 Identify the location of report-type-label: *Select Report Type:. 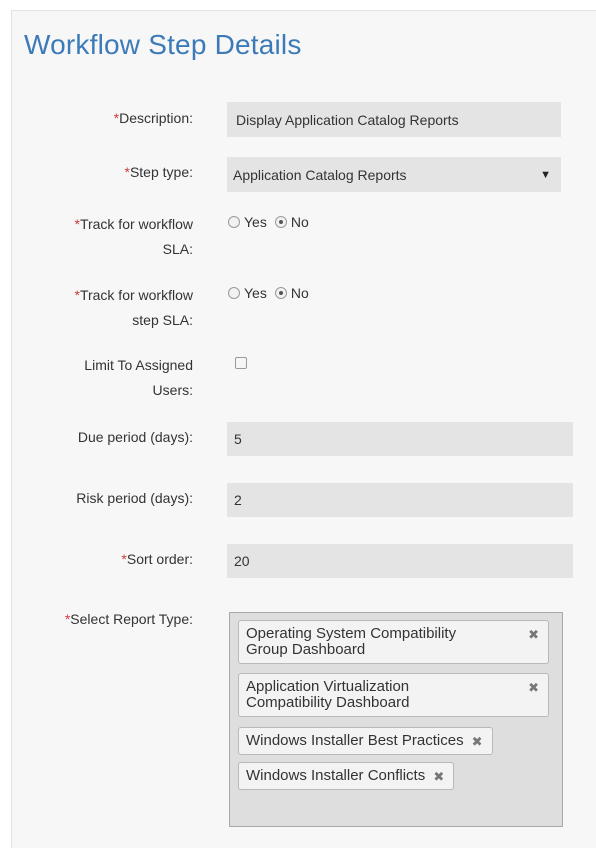
(108, 619).